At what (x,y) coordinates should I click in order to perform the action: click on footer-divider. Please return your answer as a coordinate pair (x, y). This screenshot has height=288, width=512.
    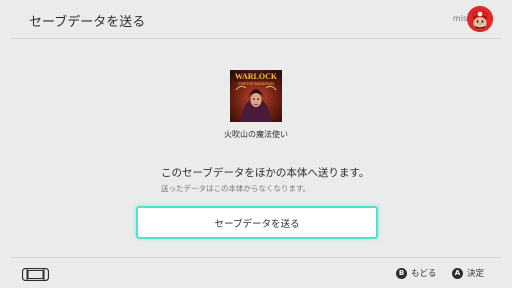
    Looking at the image, I should click on (256, 257).